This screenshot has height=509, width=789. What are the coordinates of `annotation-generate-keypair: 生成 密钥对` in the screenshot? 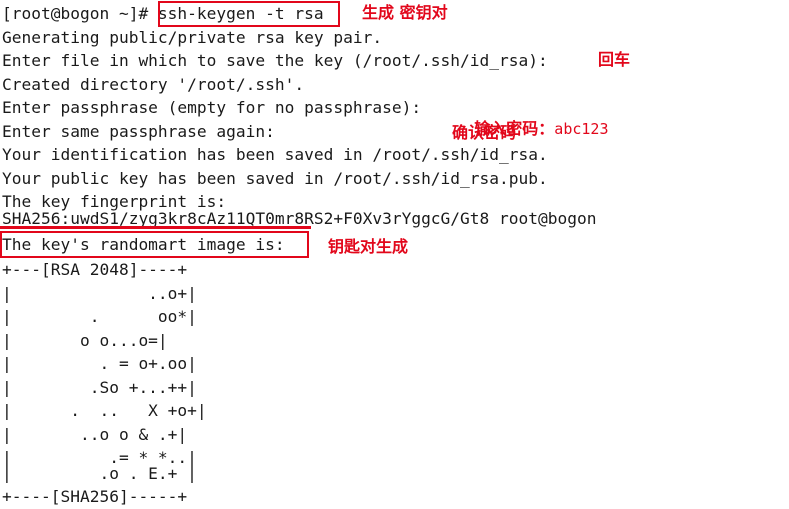 It's located at (405, 12).